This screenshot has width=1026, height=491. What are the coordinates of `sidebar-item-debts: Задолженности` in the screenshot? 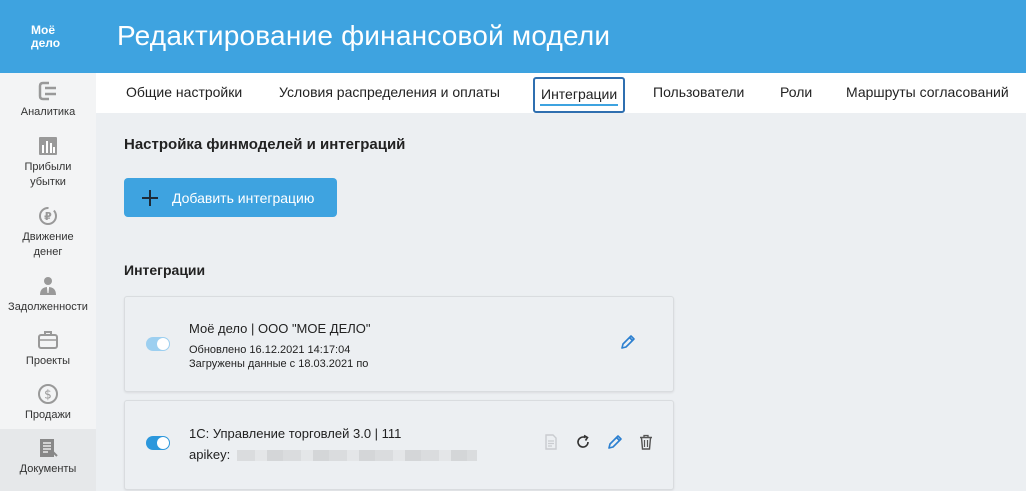 It's located at (48, 295).